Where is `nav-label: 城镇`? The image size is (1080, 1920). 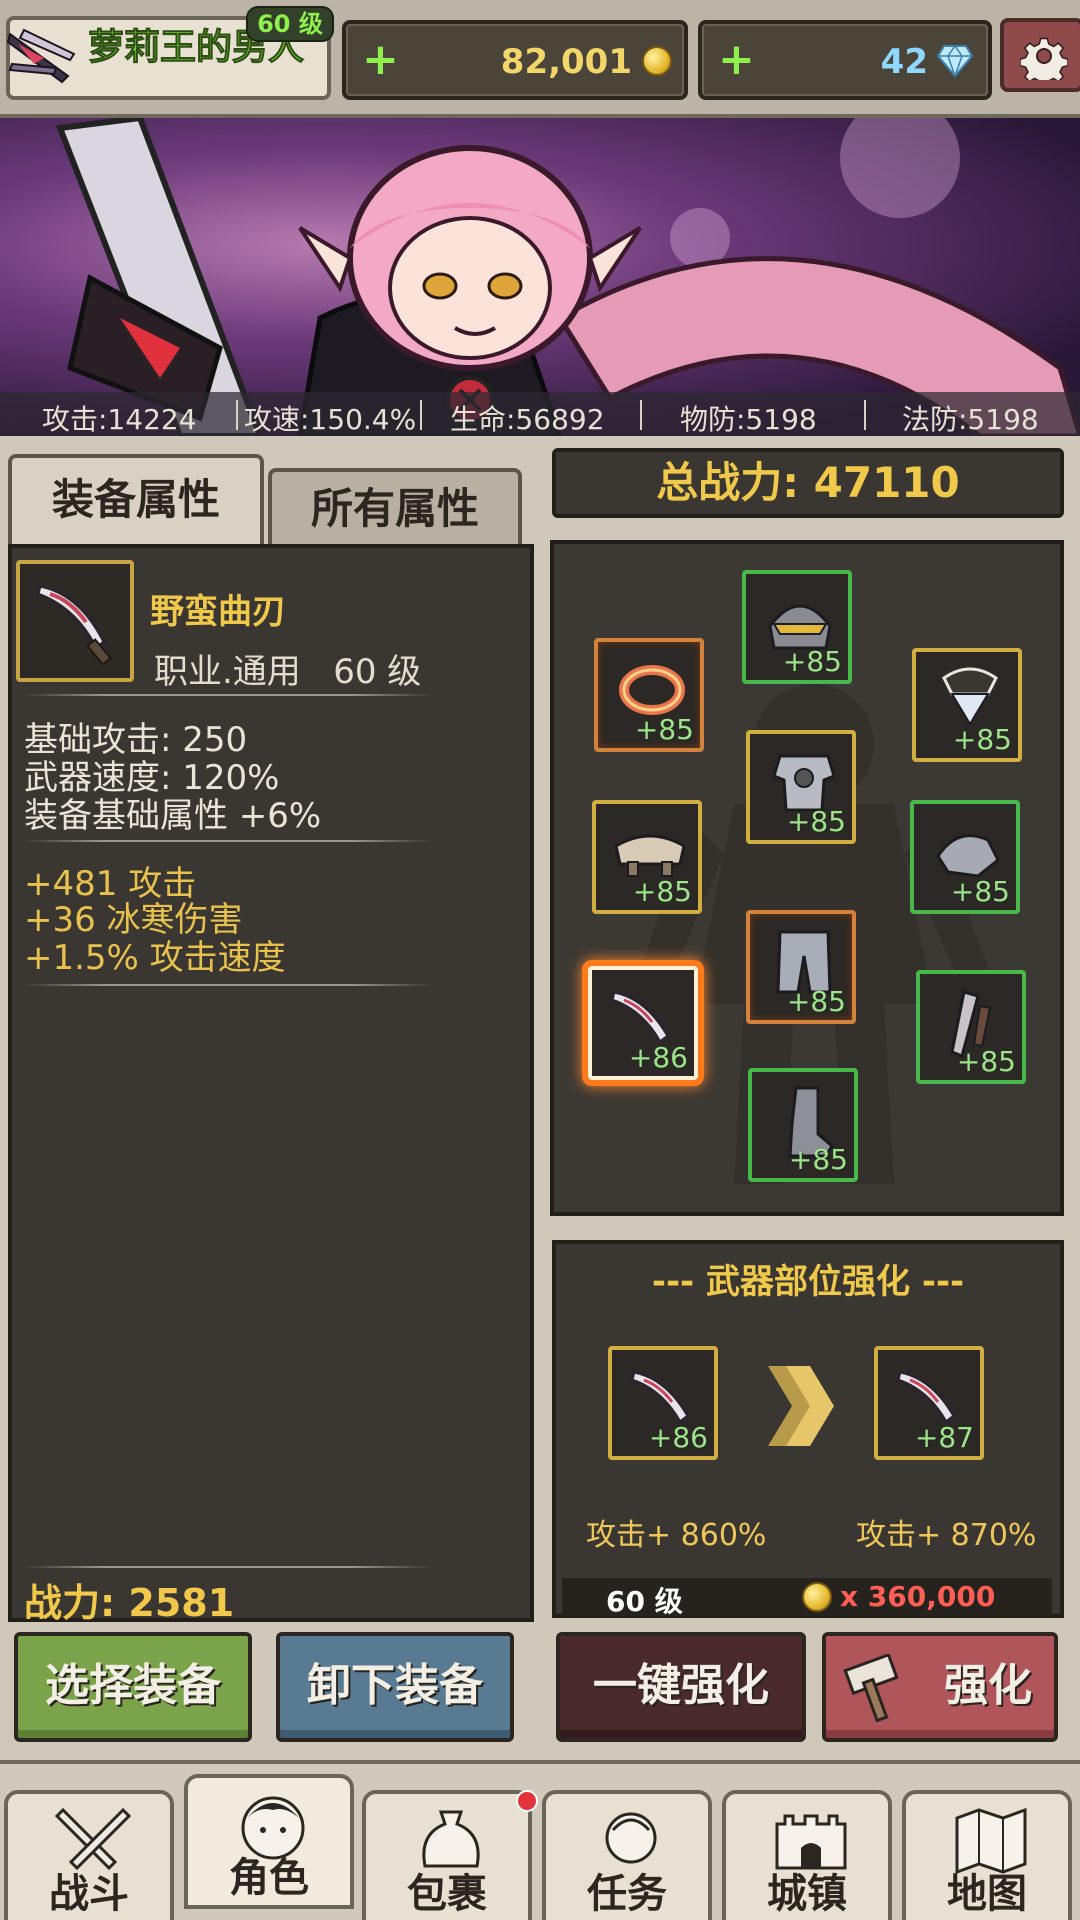
nav-label: 城镇 is located at coordinates (807, 1894).